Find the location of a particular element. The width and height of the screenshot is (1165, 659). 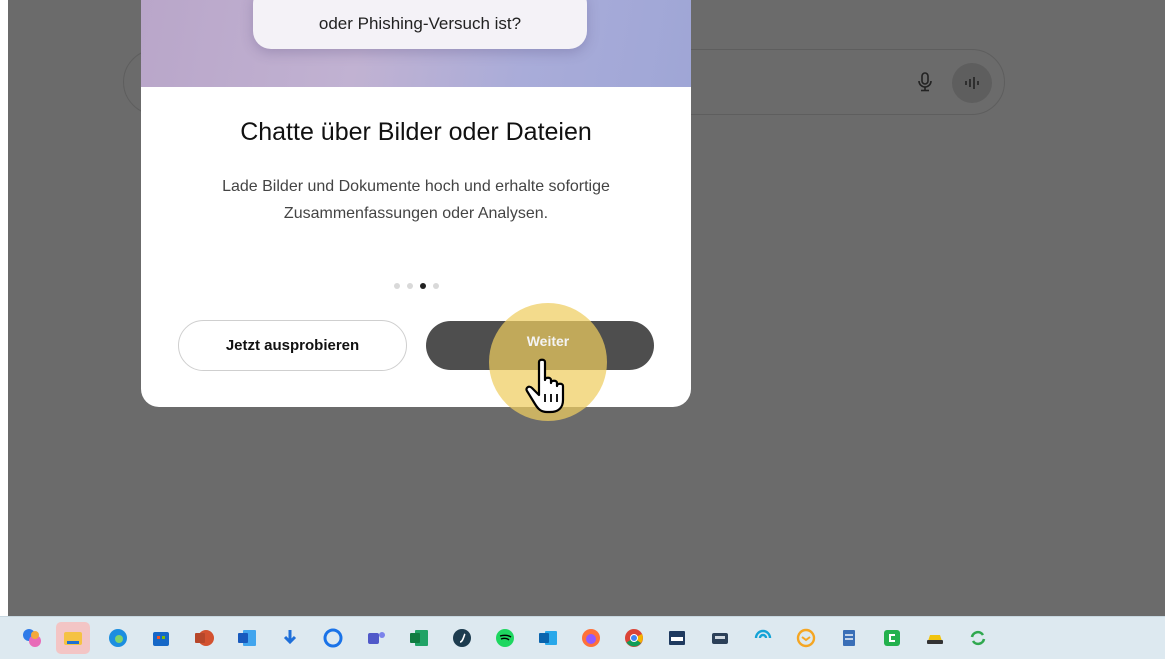

chat-bubble-text: oder Phishing-Versuch ist? is located at coordinates (420, 23).